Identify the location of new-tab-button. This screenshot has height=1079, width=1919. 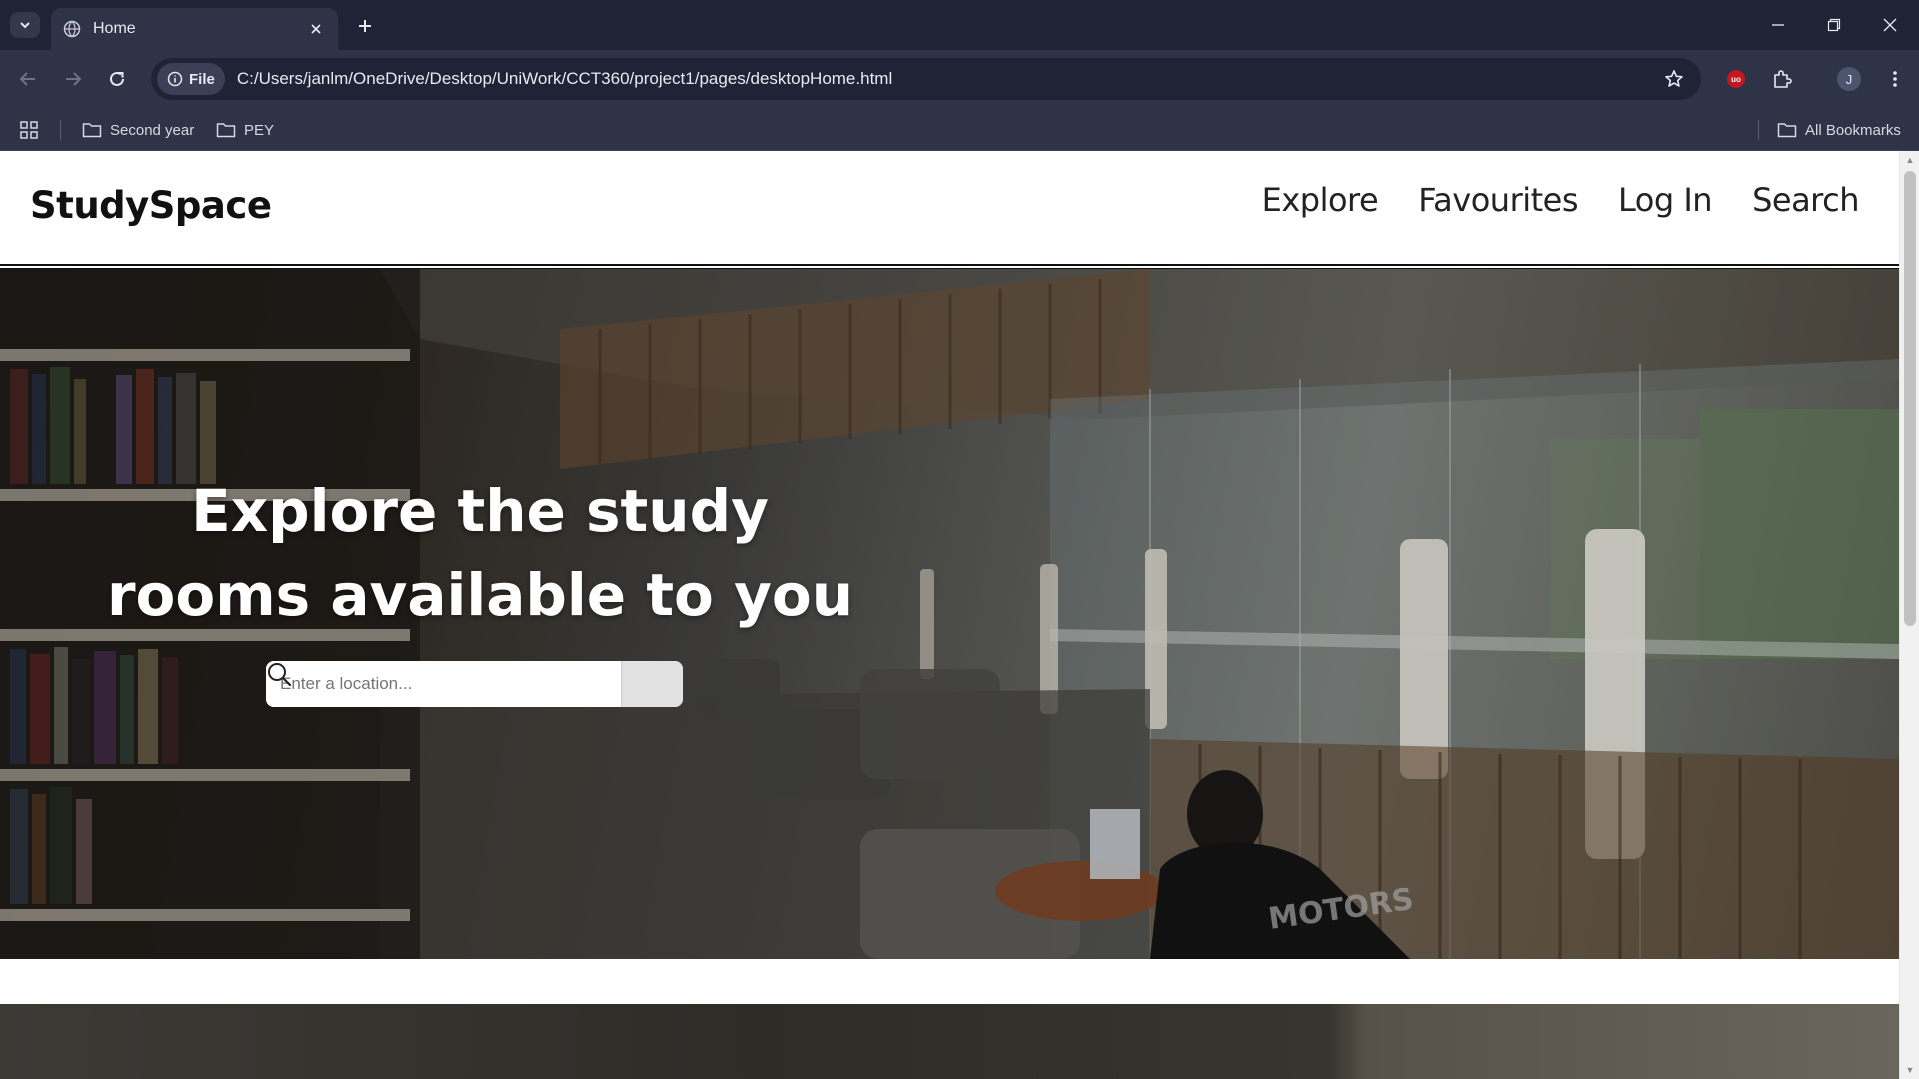
(365, 26).